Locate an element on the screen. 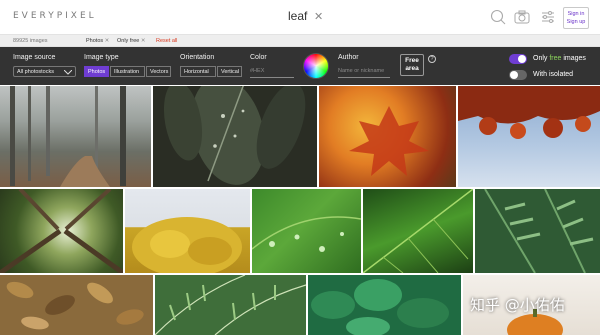 This screenshot has height=335, width=600. author-input-underline is located at coordinates (364, 77).